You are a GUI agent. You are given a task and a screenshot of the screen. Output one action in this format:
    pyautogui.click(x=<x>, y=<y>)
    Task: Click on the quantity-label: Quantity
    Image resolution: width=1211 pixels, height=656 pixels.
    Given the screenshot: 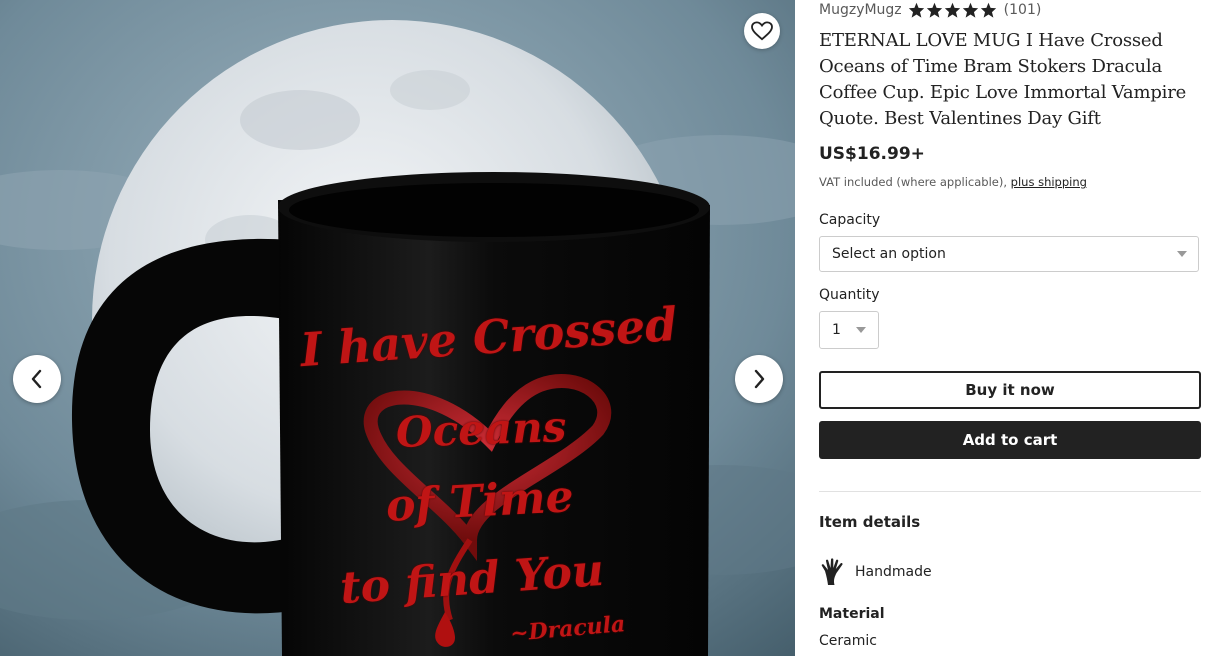 What is the action you would take?
    pyautogui.click(x=849, y=295)
    